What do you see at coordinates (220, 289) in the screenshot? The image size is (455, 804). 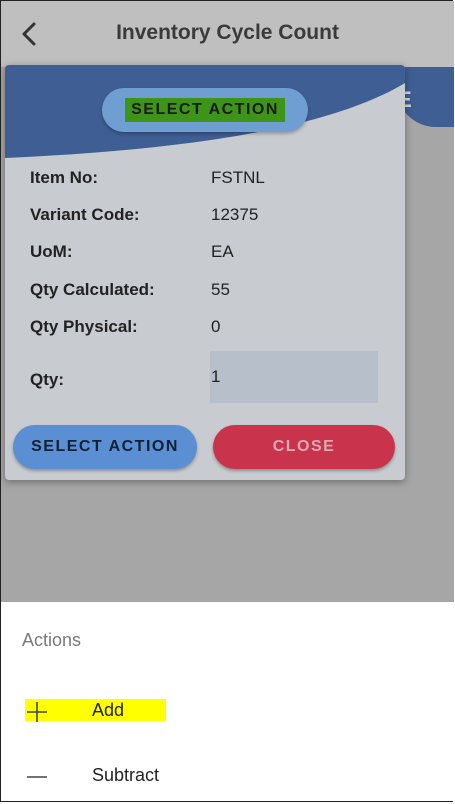 I see `qty-calculated-value: 55` at bounding box center [220, 289].